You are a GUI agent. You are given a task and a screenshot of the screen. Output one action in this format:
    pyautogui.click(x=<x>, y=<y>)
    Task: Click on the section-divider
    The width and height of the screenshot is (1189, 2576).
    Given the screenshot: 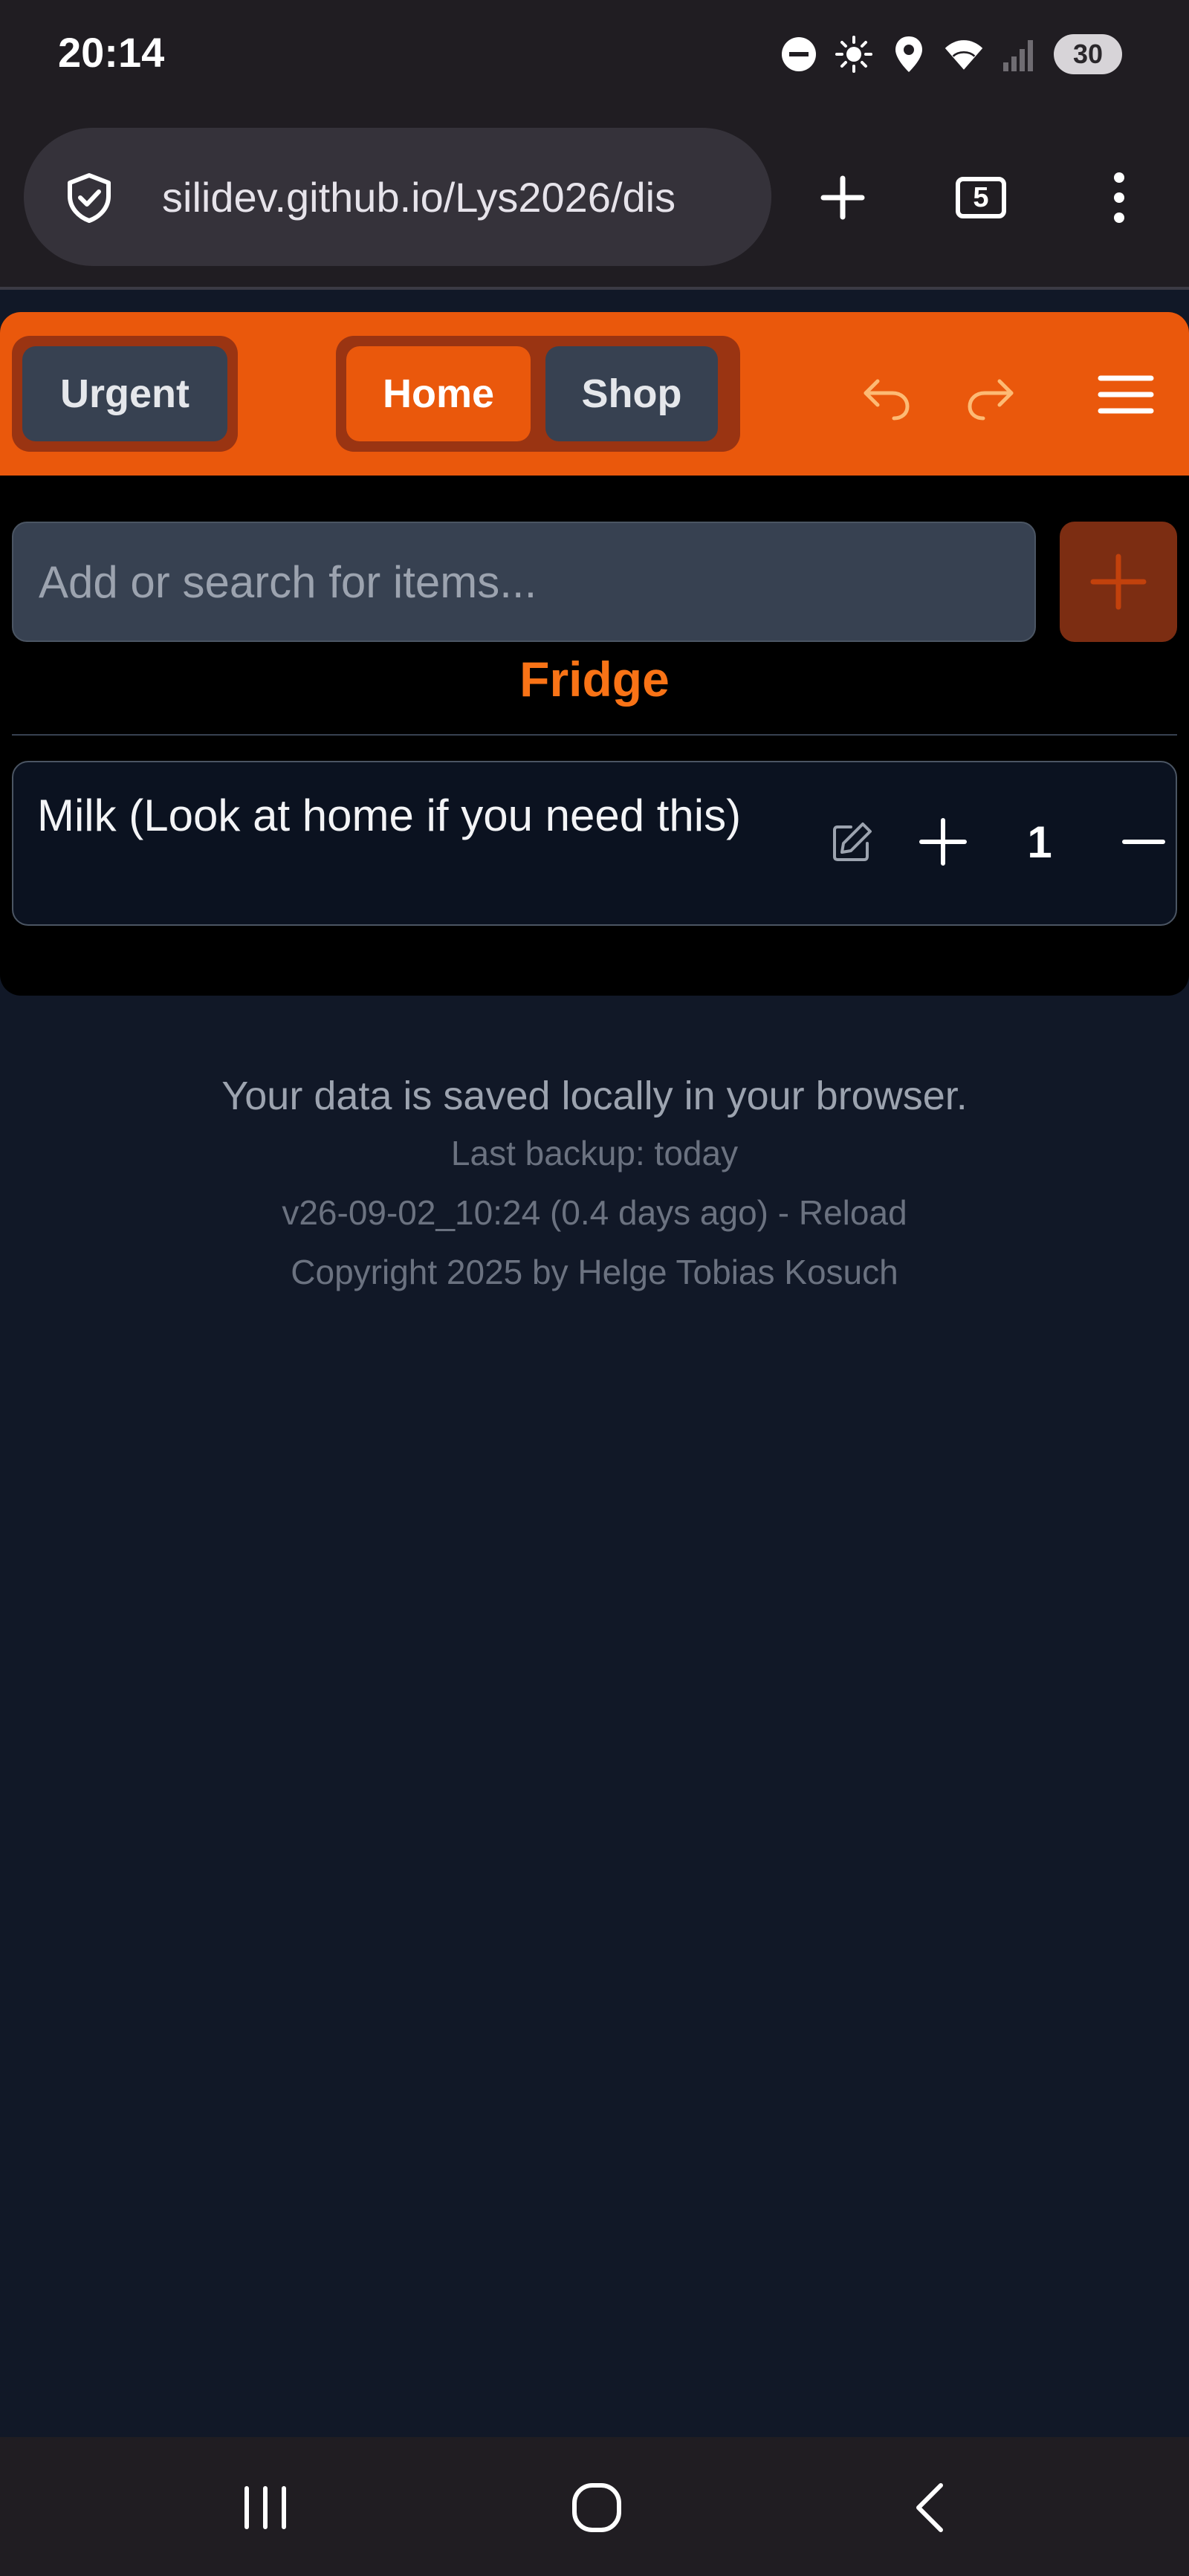 What is the action you would take?
    pyautogui.click(x=594, y=735)
    